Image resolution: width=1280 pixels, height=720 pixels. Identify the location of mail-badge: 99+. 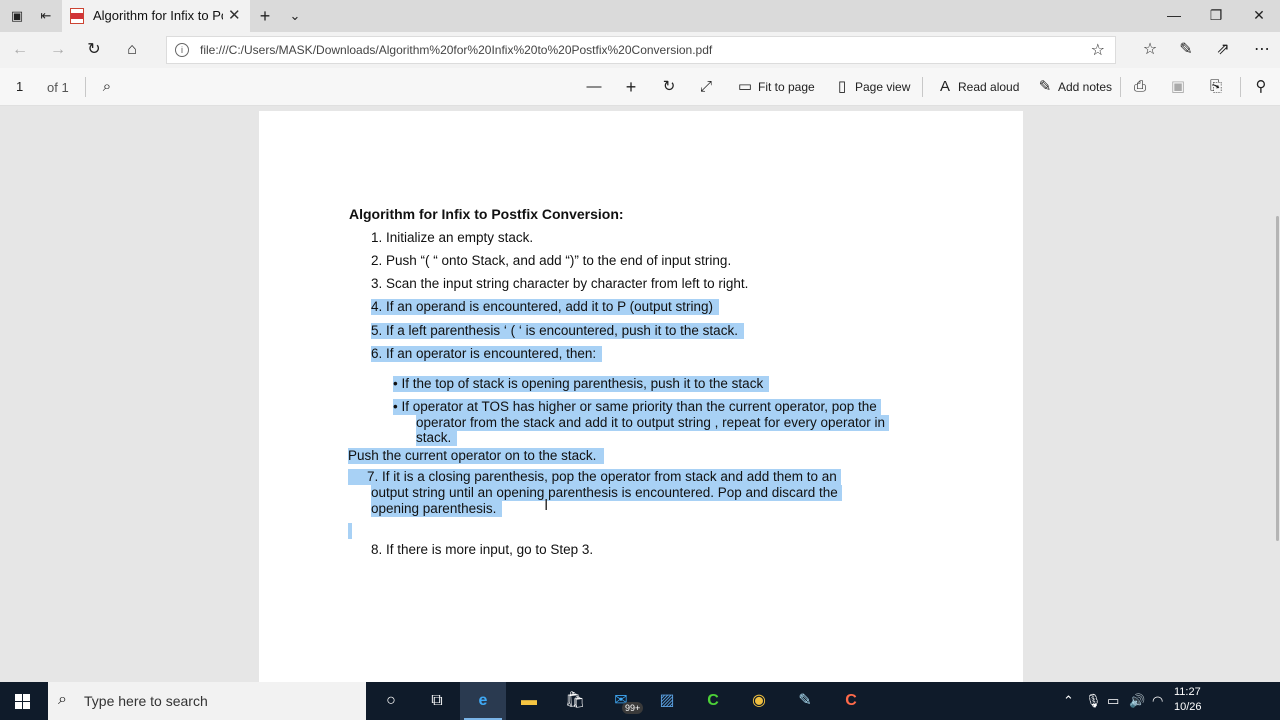
(633, 708).